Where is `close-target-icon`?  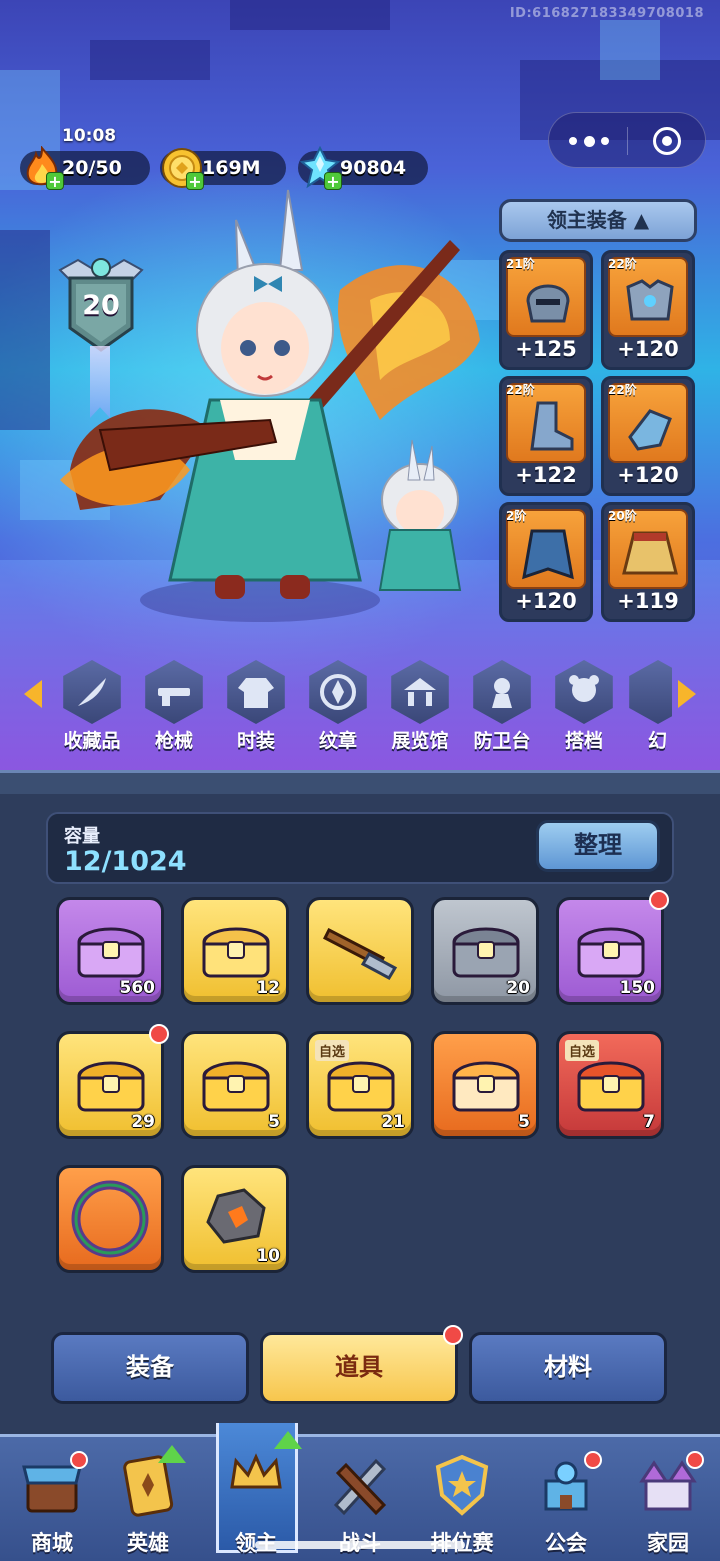 close-target-icon is located at coordinates (667, 141).